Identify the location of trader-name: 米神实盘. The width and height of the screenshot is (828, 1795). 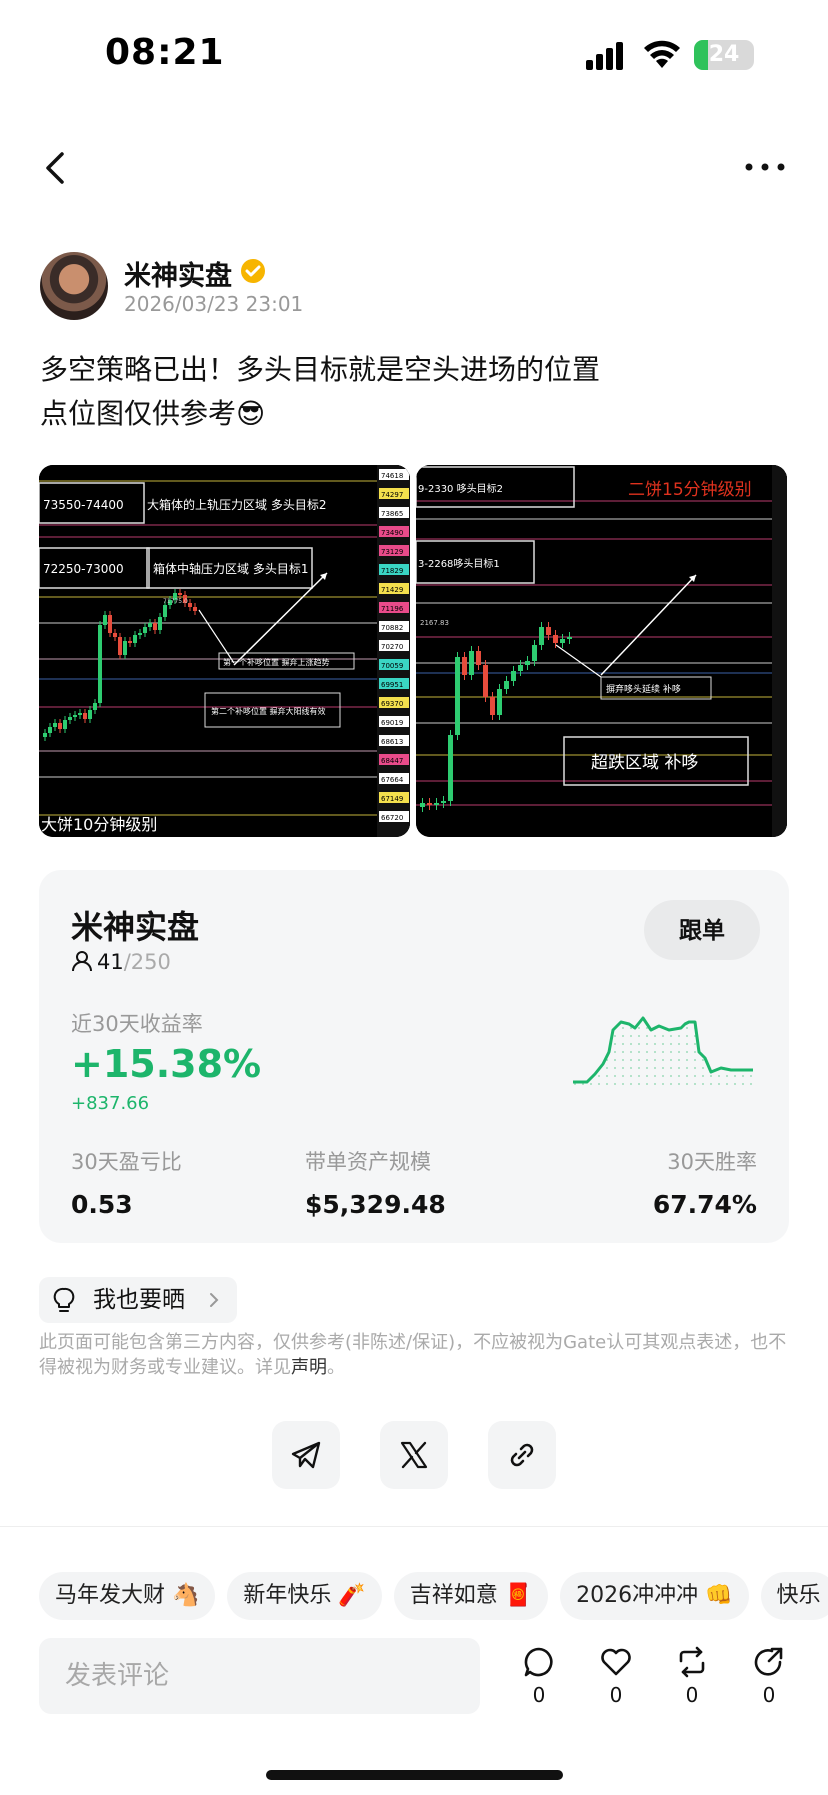
(135, 925).